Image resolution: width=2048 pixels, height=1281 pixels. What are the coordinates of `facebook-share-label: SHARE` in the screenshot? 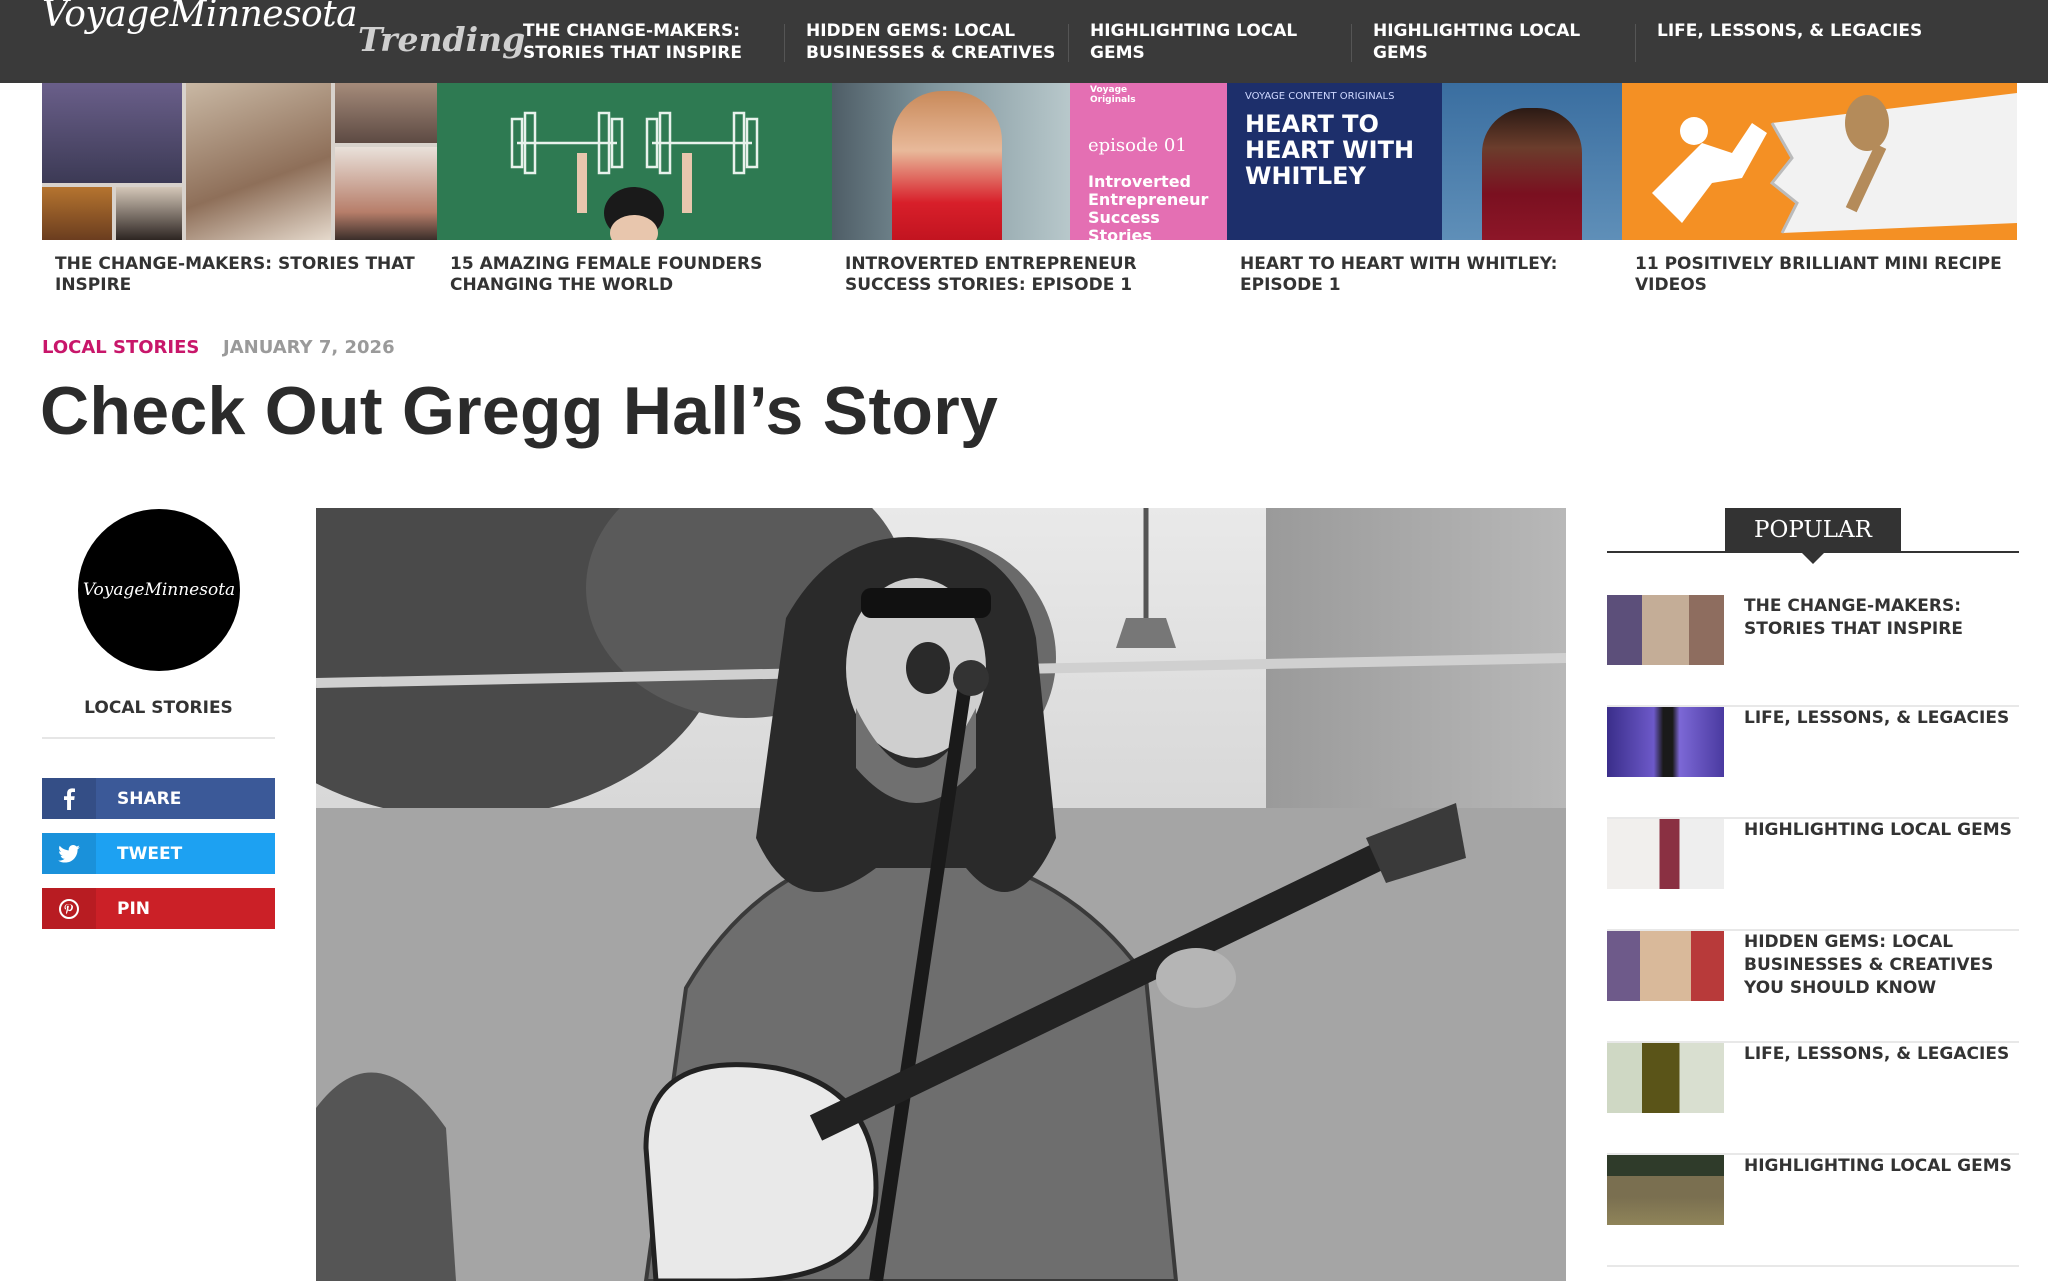 It's located at (149, 799).